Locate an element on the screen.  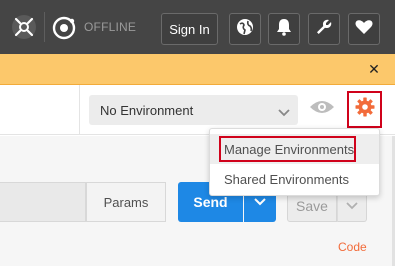
close-icon: ✕ is located at coordinates (374, 69).